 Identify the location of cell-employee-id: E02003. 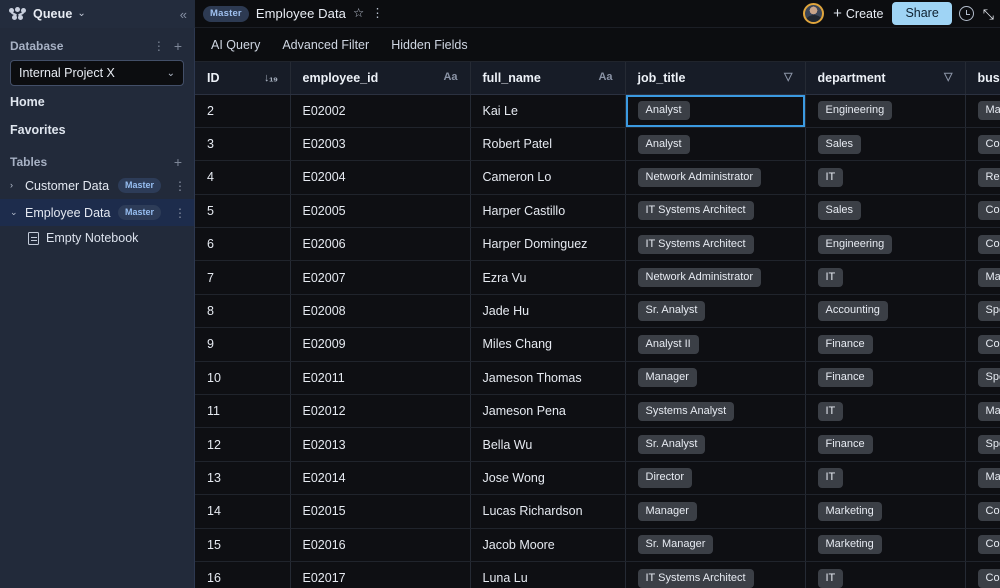
(380, 144).